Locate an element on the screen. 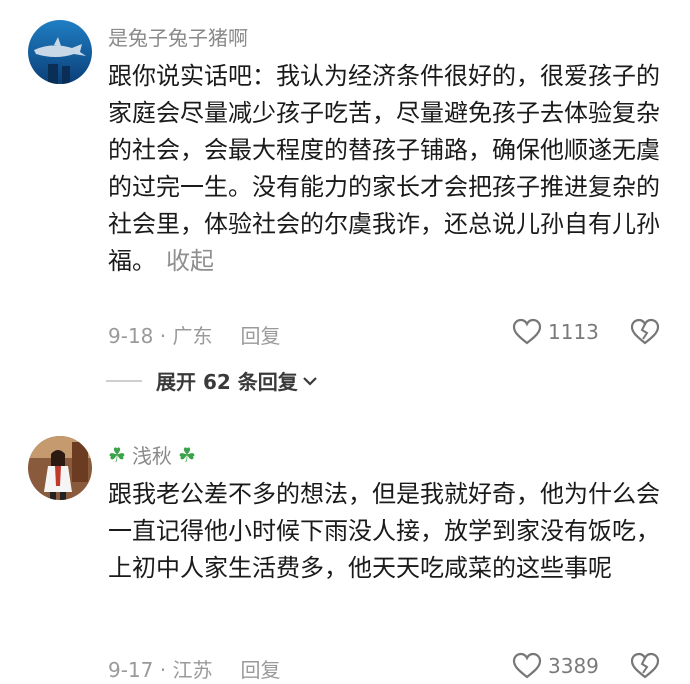  date-location: 9-17 · 江苏 is located at coordinates (160, 670).